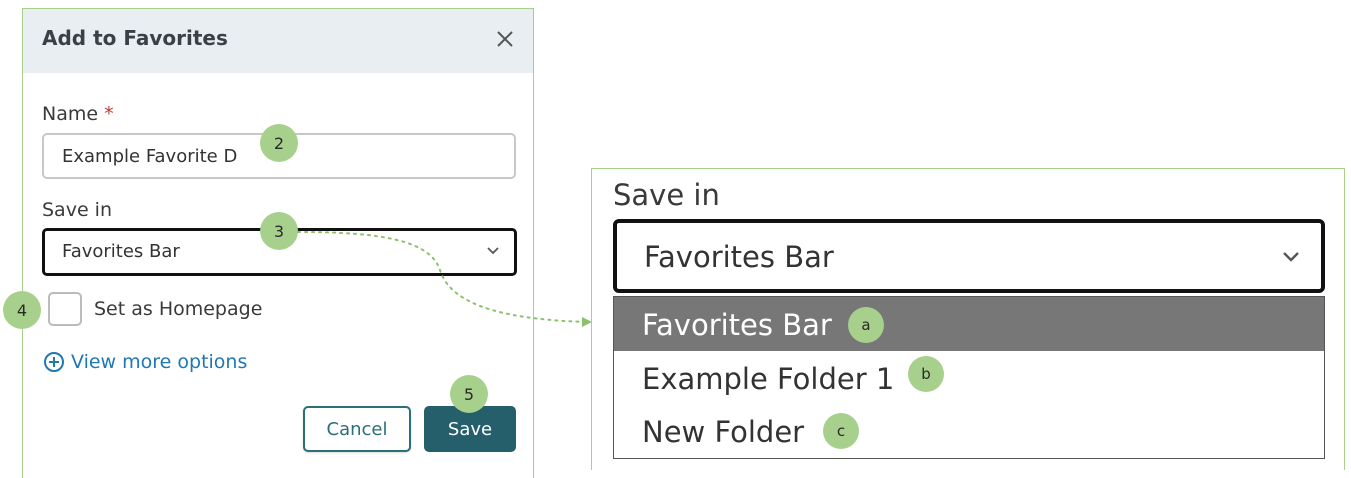  Describe the element at coordinates (666, 195) in the screenshot. I see `zoom-save-in-label: Save in` at that location.